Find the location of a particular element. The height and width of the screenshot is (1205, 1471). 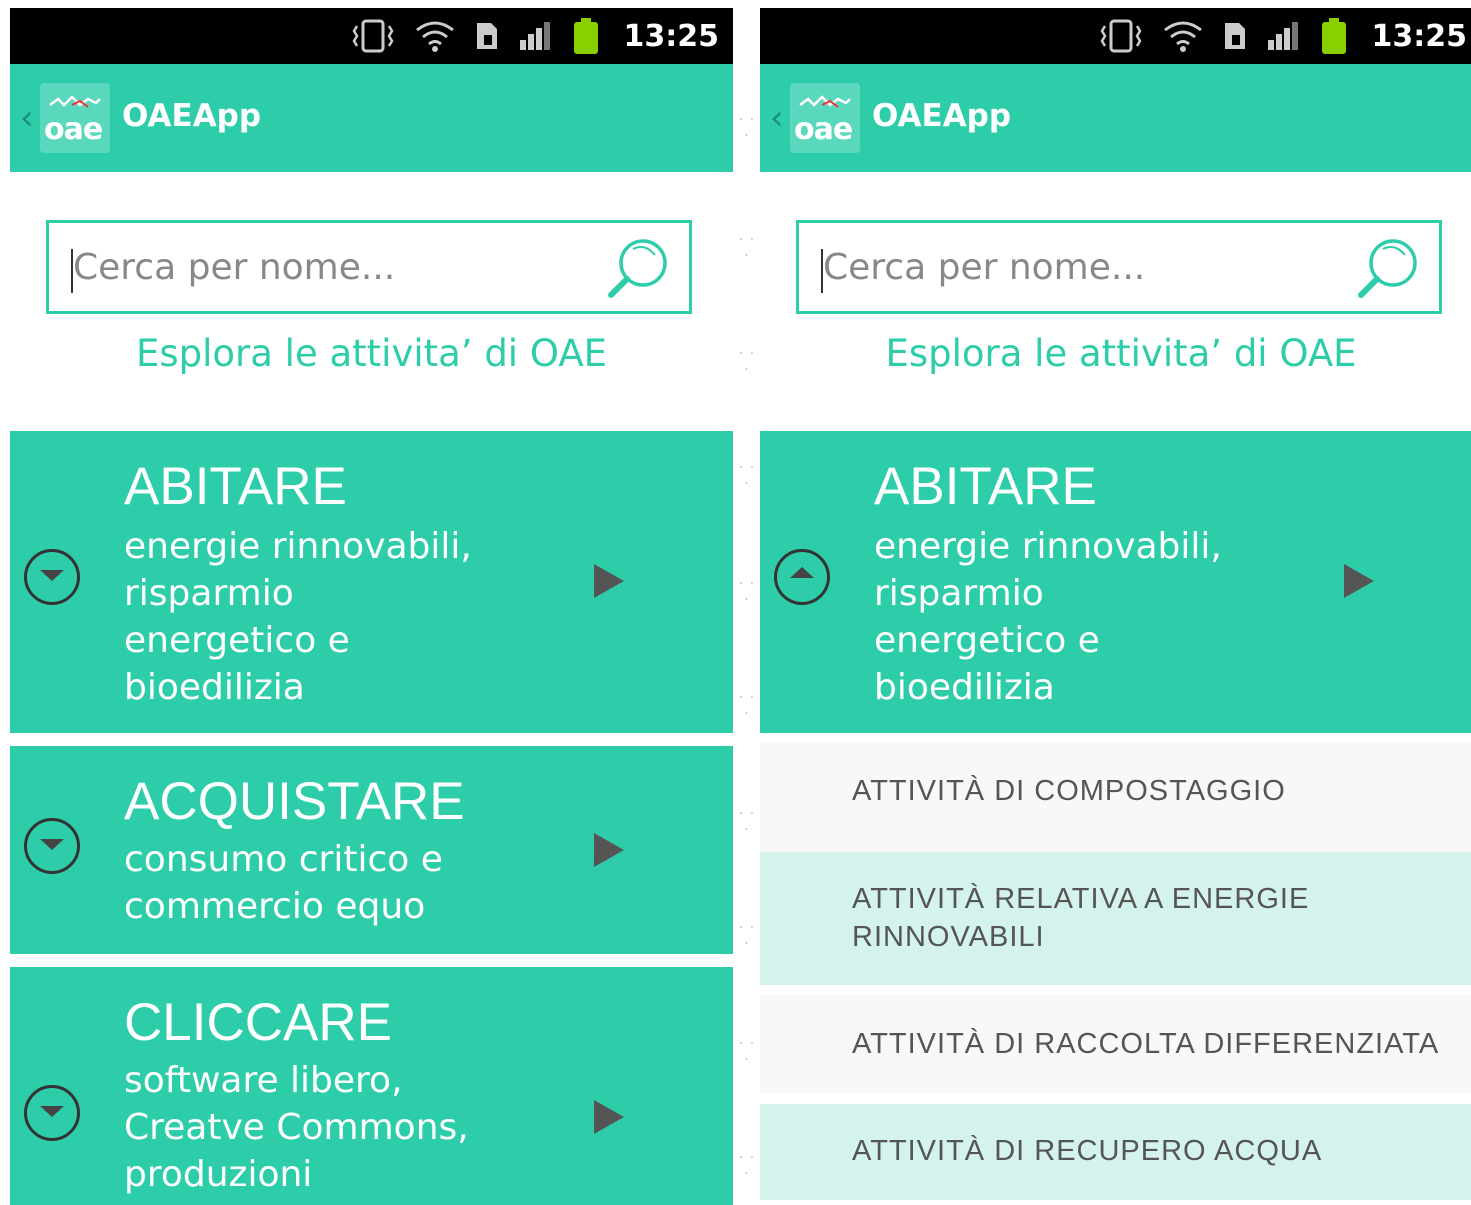

collapse-toggle-button is located at coordinates (802, 577).